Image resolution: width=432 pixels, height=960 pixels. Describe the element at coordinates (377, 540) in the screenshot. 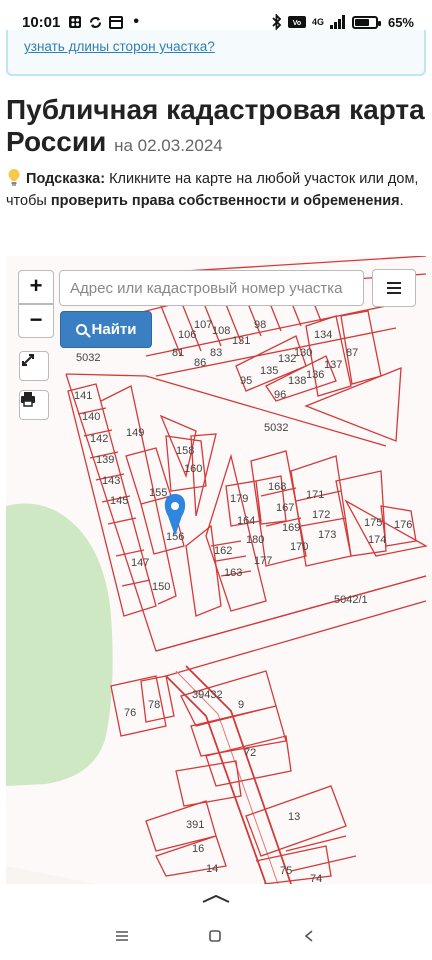

I see `parcel-label: 174` at that location.